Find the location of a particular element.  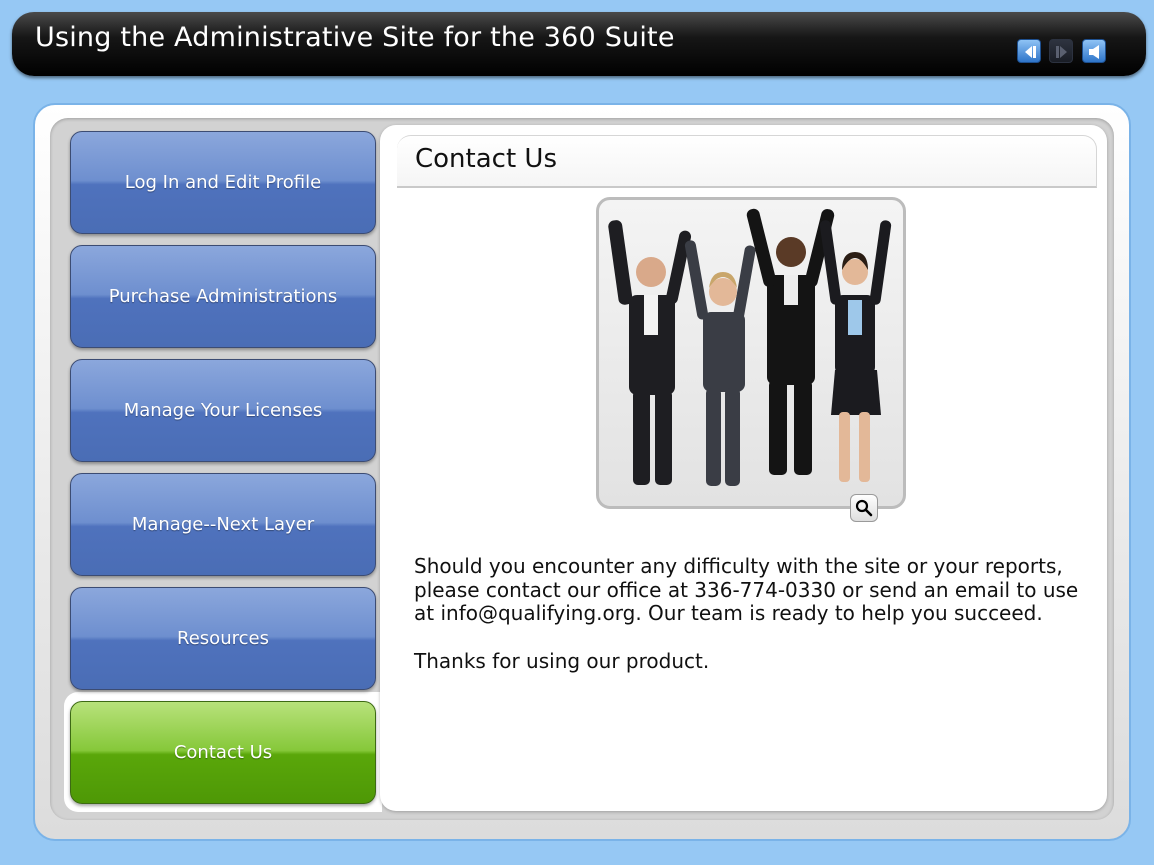

nav-label: Manage Your Licenses is located at coordinates (223, 410).